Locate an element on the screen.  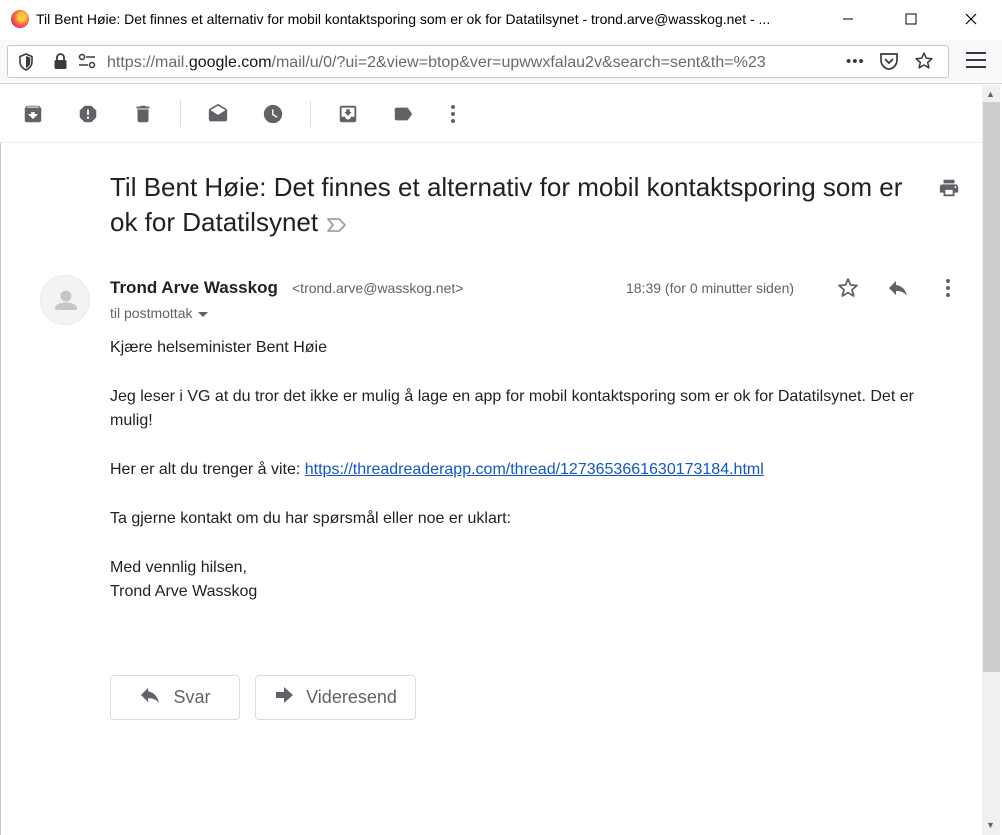
sender-name: Trond Arve Wasskog is located at coordinates (194, 288).